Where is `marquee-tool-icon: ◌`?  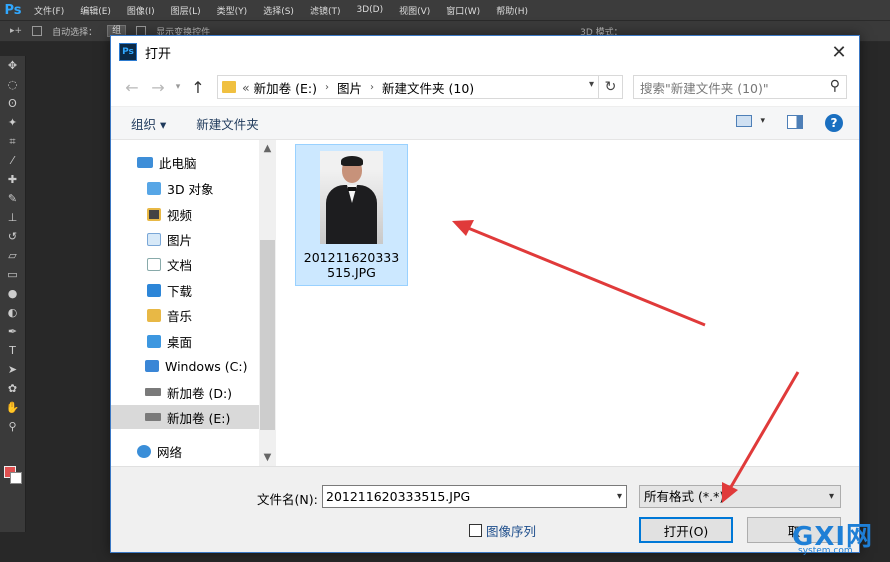 marquee-tool-icon: ◌ is located at coordinates (12, 84).